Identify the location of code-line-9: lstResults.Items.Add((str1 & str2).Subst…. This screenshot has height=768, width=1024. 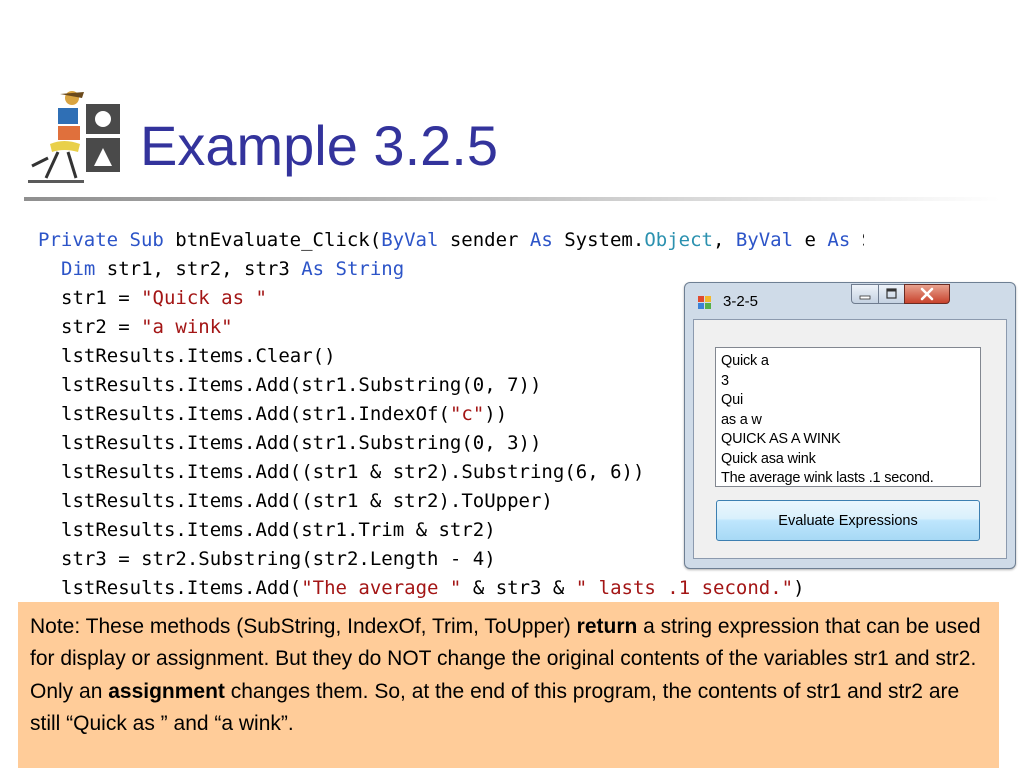
(353, 472).